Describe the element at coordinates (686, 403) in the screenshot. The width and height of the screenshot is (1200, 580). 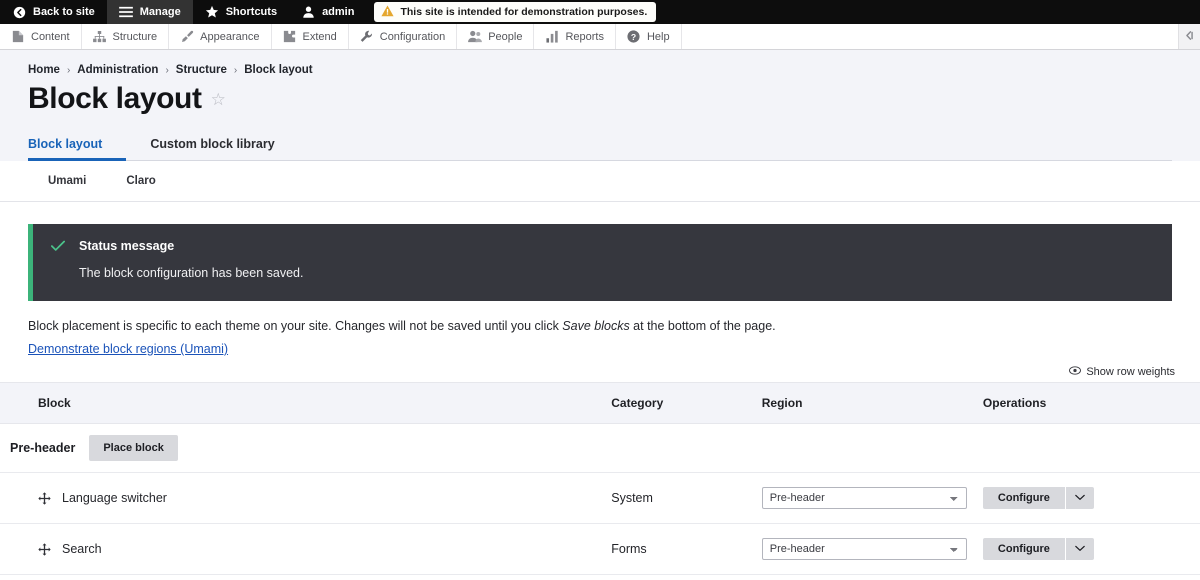
I see `column-header-category: Category` at that location.